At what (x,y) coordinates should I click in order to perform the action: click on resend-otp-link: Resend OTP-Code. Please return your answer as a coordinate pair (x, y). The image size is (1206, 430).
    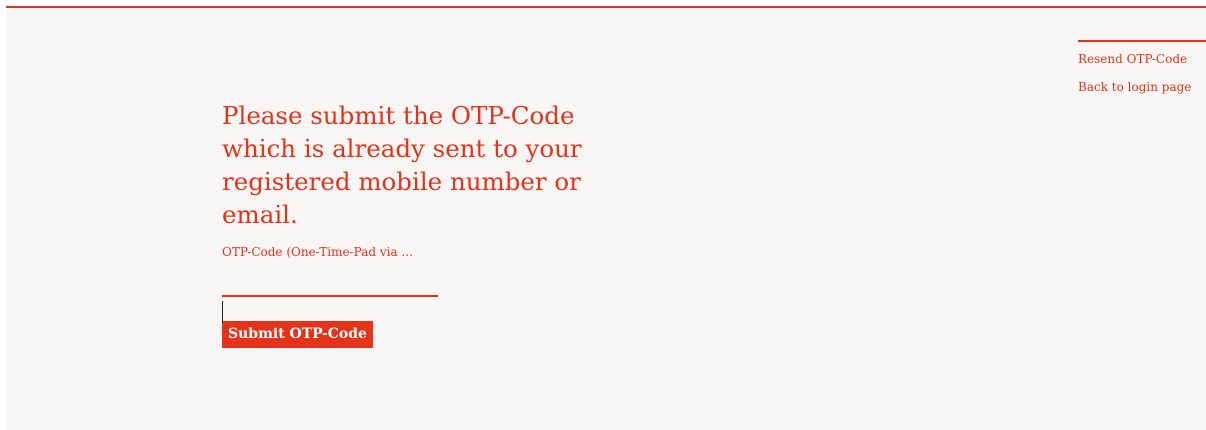
    Looking at the image, I should click on (1142, 59).